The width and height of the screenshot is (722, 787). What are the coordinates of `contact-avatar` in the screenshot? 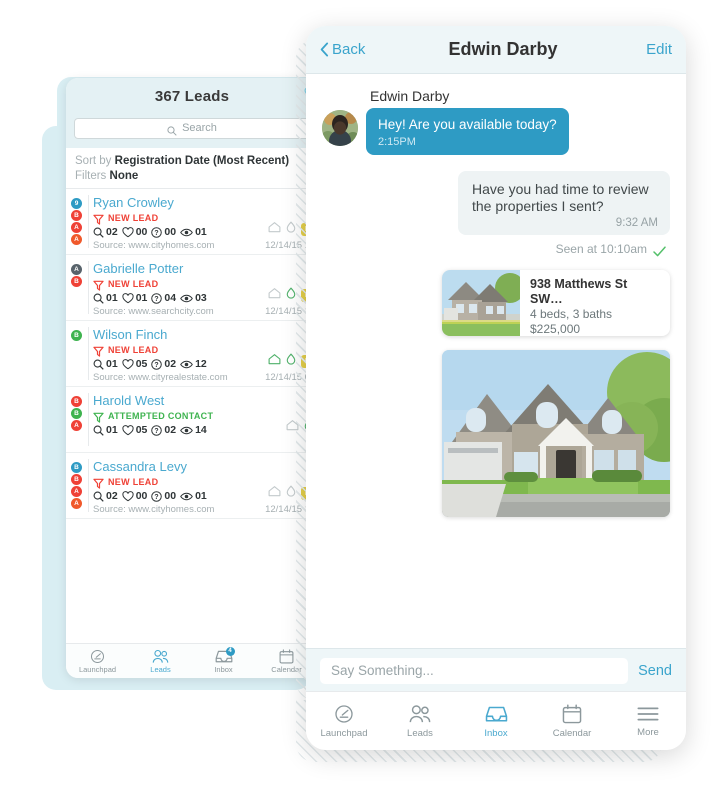 It's located at (340, 128).